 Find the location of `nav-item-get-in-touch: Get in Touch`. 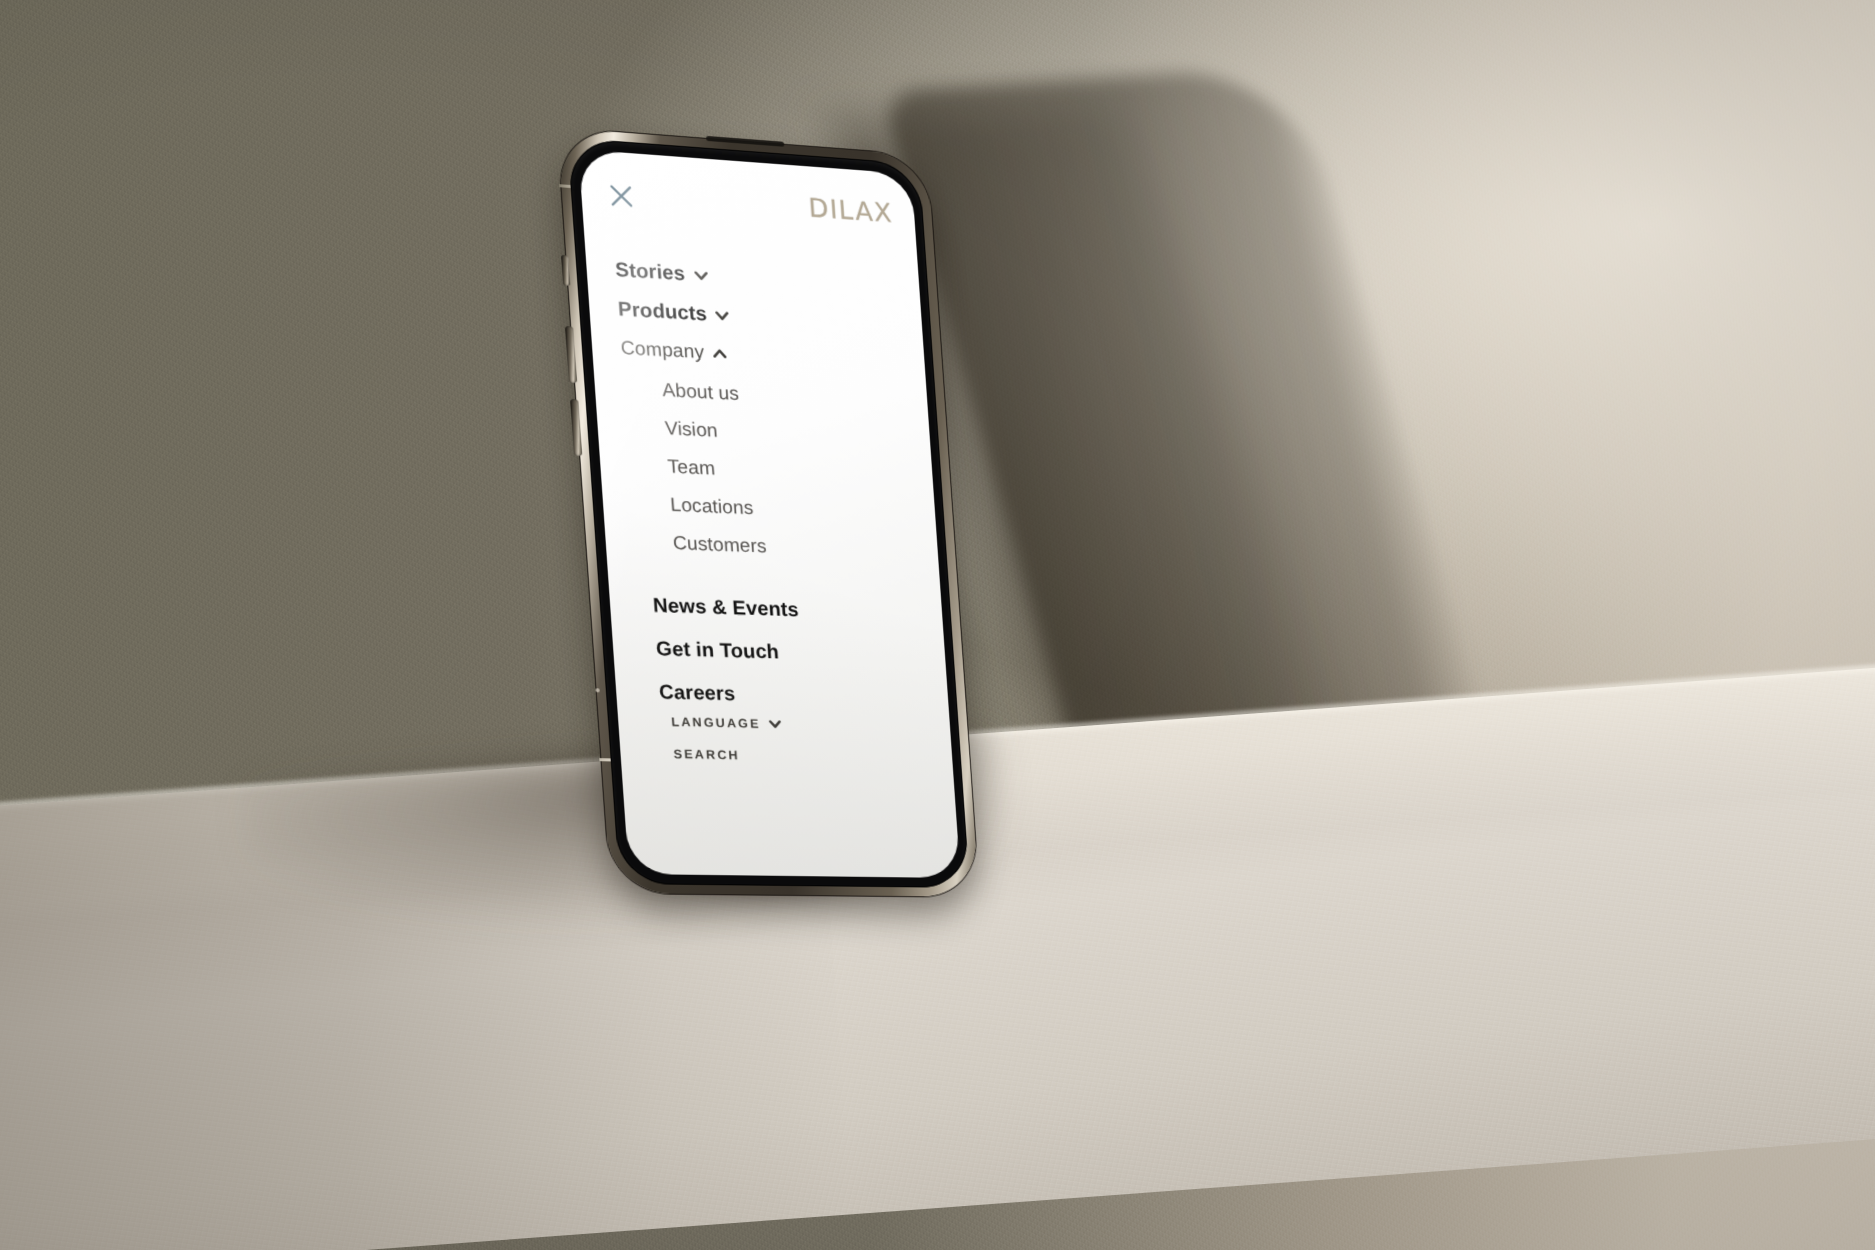

nav-item-get-in-touch: Get in Touch is located at coordinates (801, 653).